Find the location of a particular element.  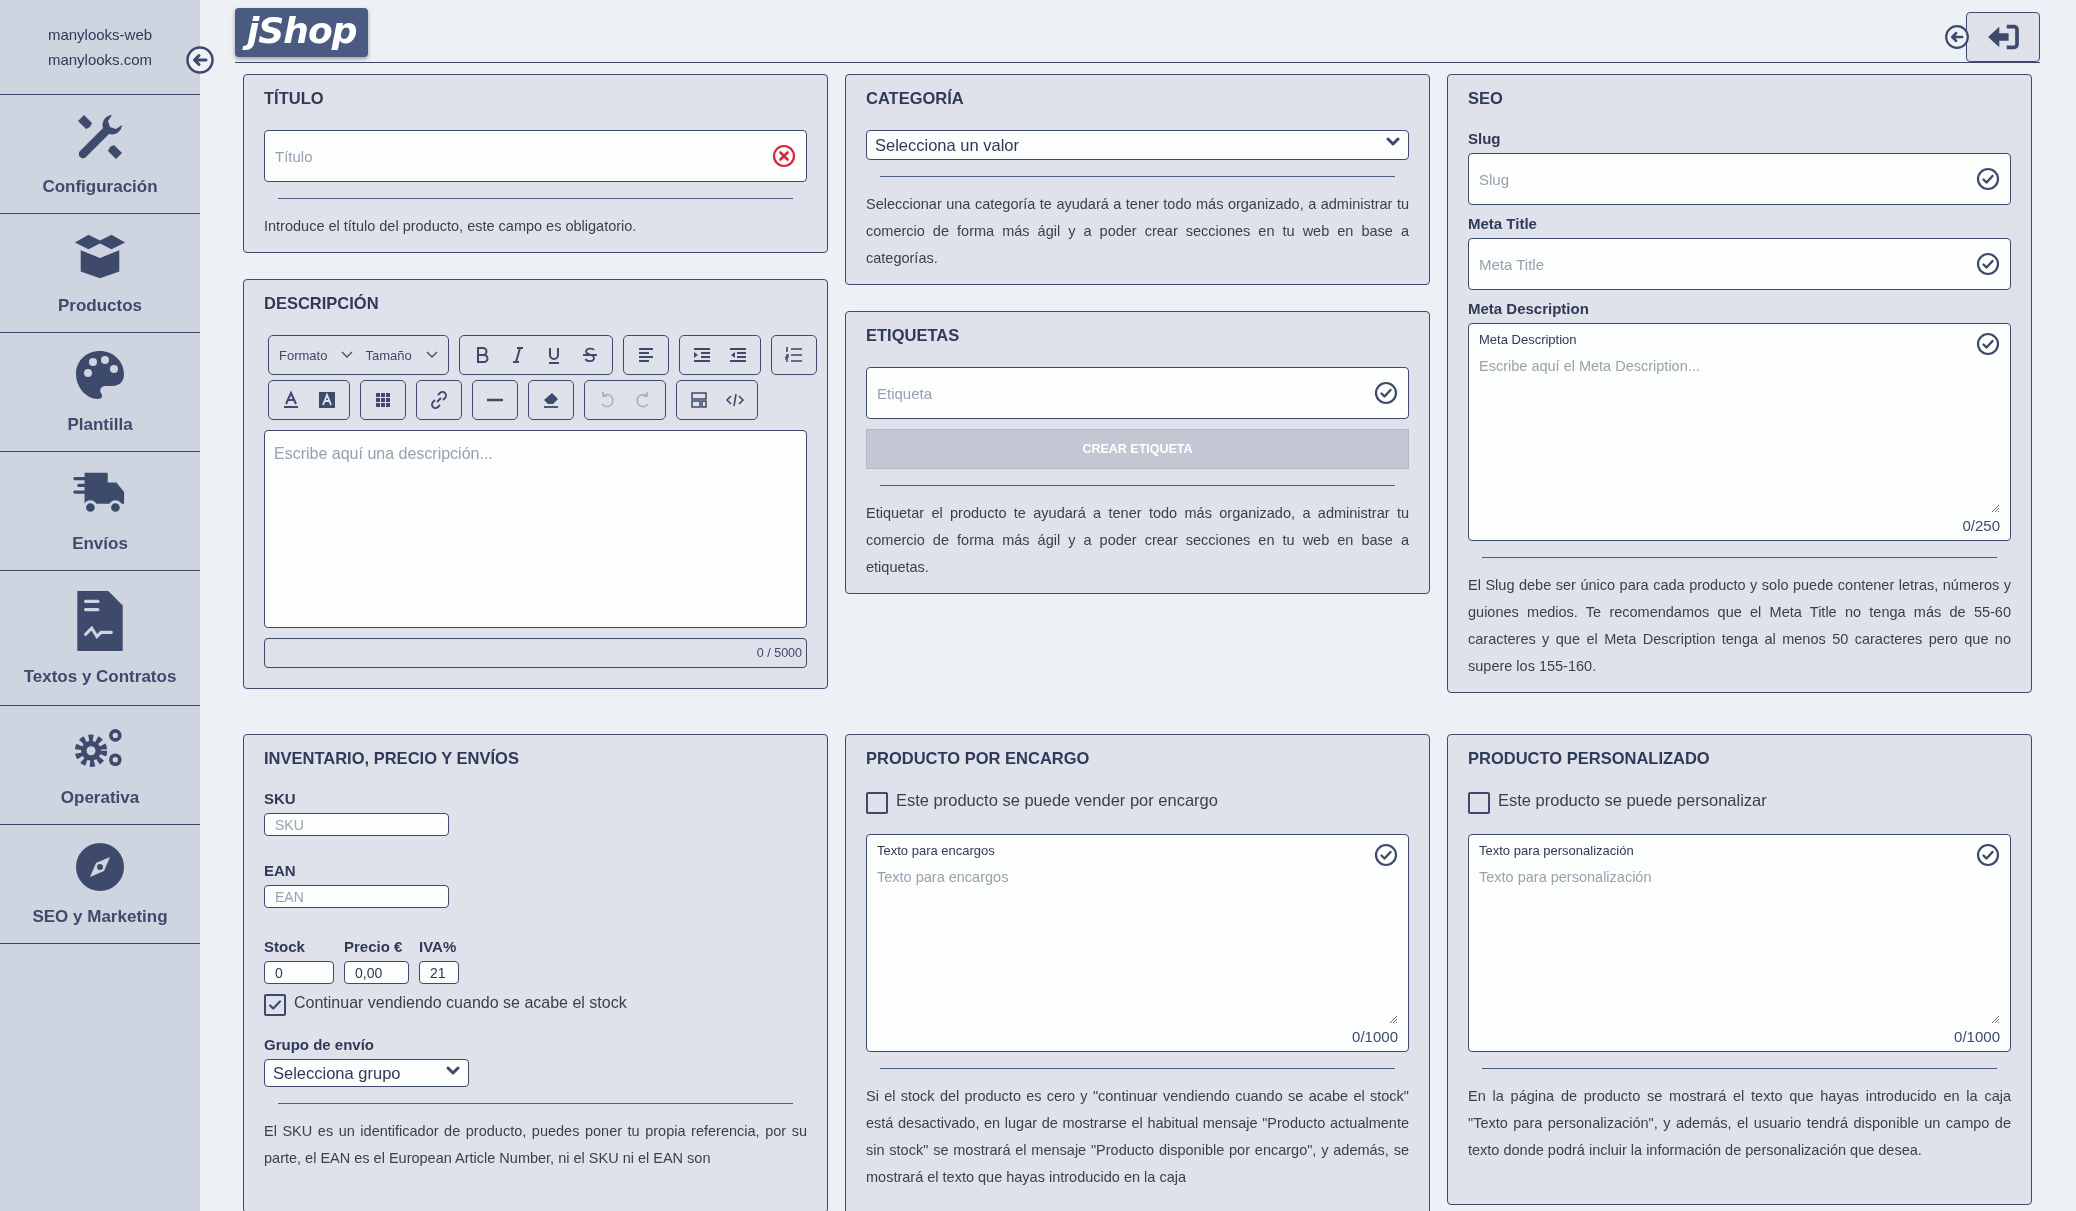

nav-item: Envíos is located at coordinates (100, 511).